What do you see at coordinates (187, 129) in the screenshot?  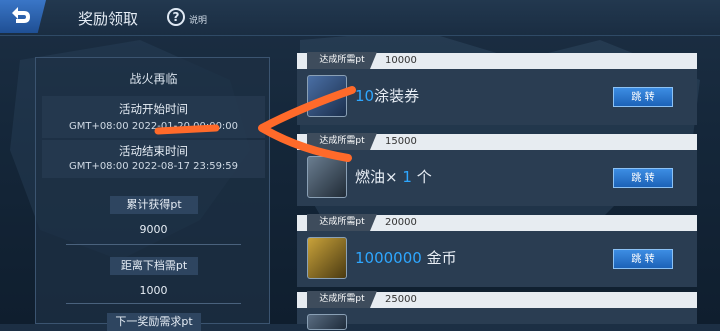 I see `annotation-underline` at bounding box center [187, 129].